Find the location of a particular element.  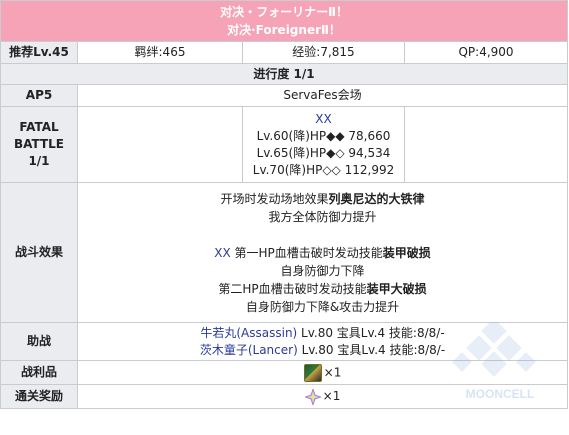

quartz-shape is located at coordinates (312, 396).